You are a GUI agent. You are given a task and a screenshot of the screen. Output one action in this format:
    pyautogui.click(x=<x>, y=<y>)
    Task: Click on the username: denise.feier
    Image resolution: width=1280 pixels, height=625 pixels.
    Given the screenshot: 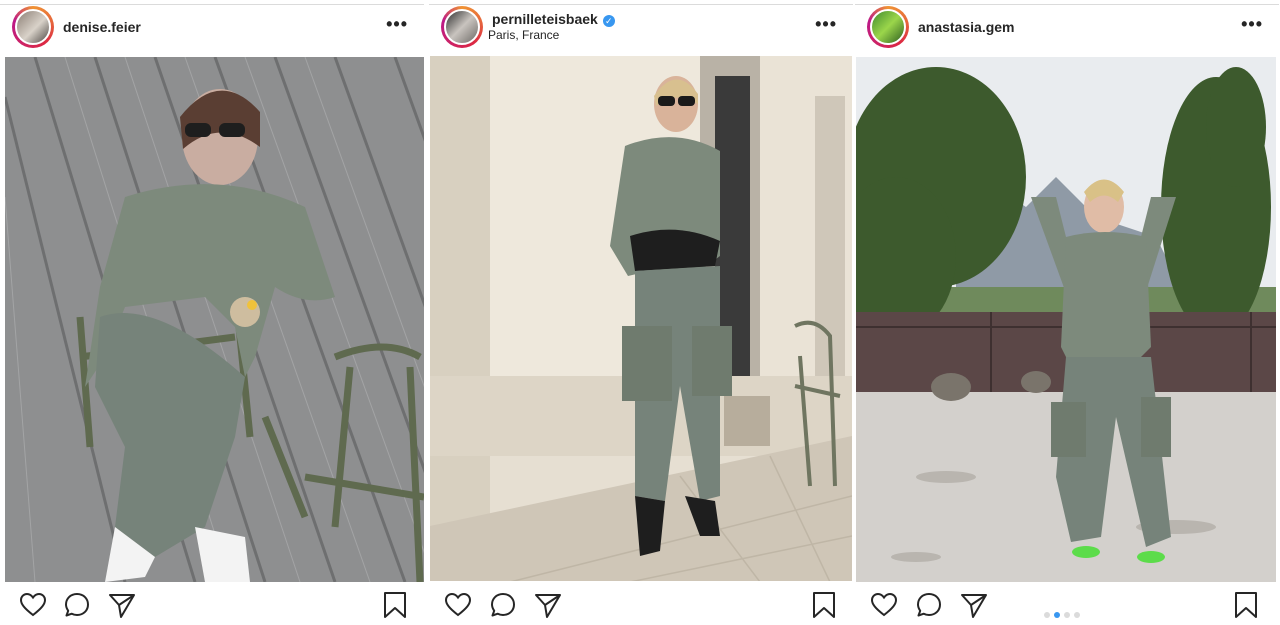 What is the action you would take?
    pyautogui.click(x=102, y=27)
    